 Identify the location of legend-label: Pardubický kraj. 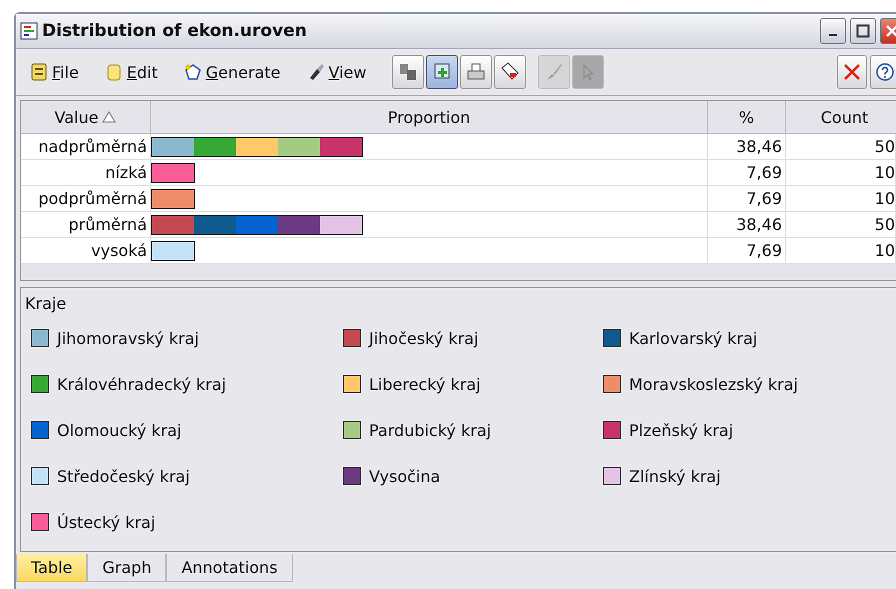
(430, 430).